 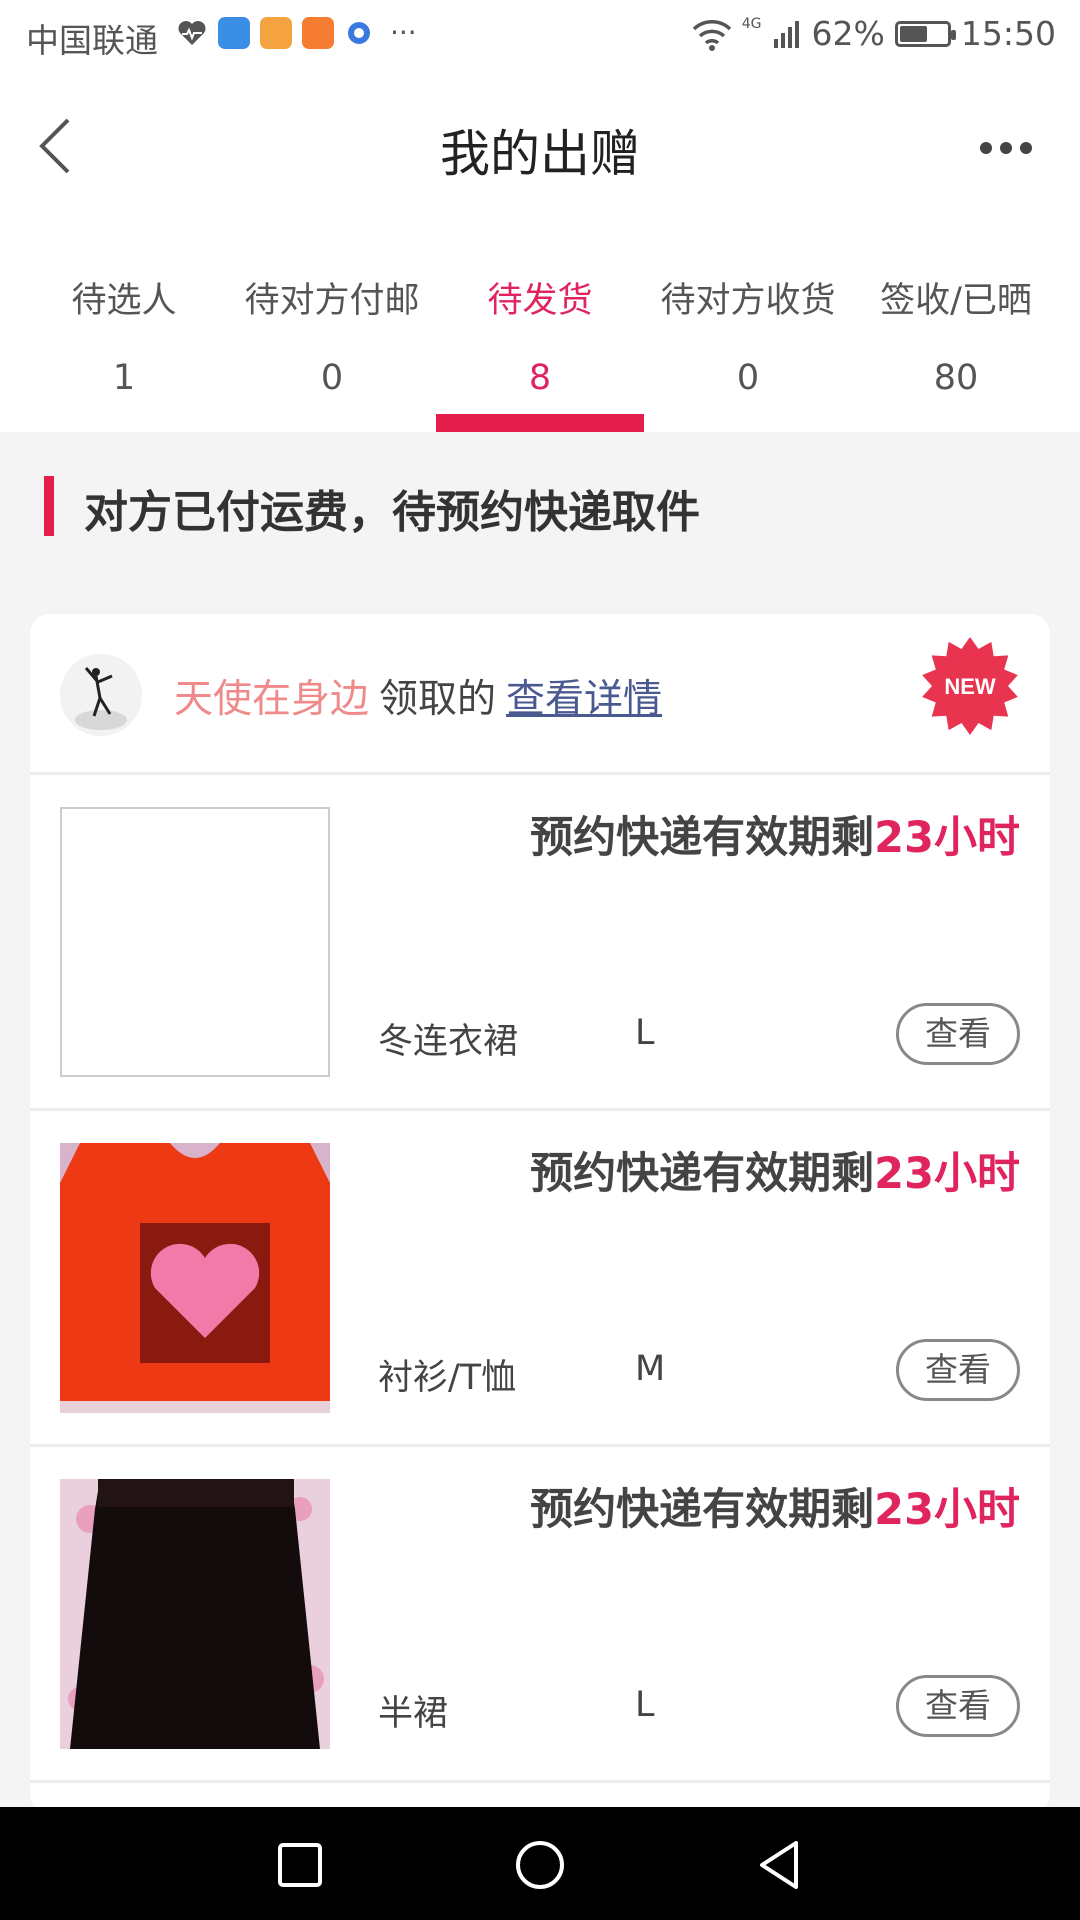 I want to click on view-details-link: 查看详情, so click(x=584, y=699).